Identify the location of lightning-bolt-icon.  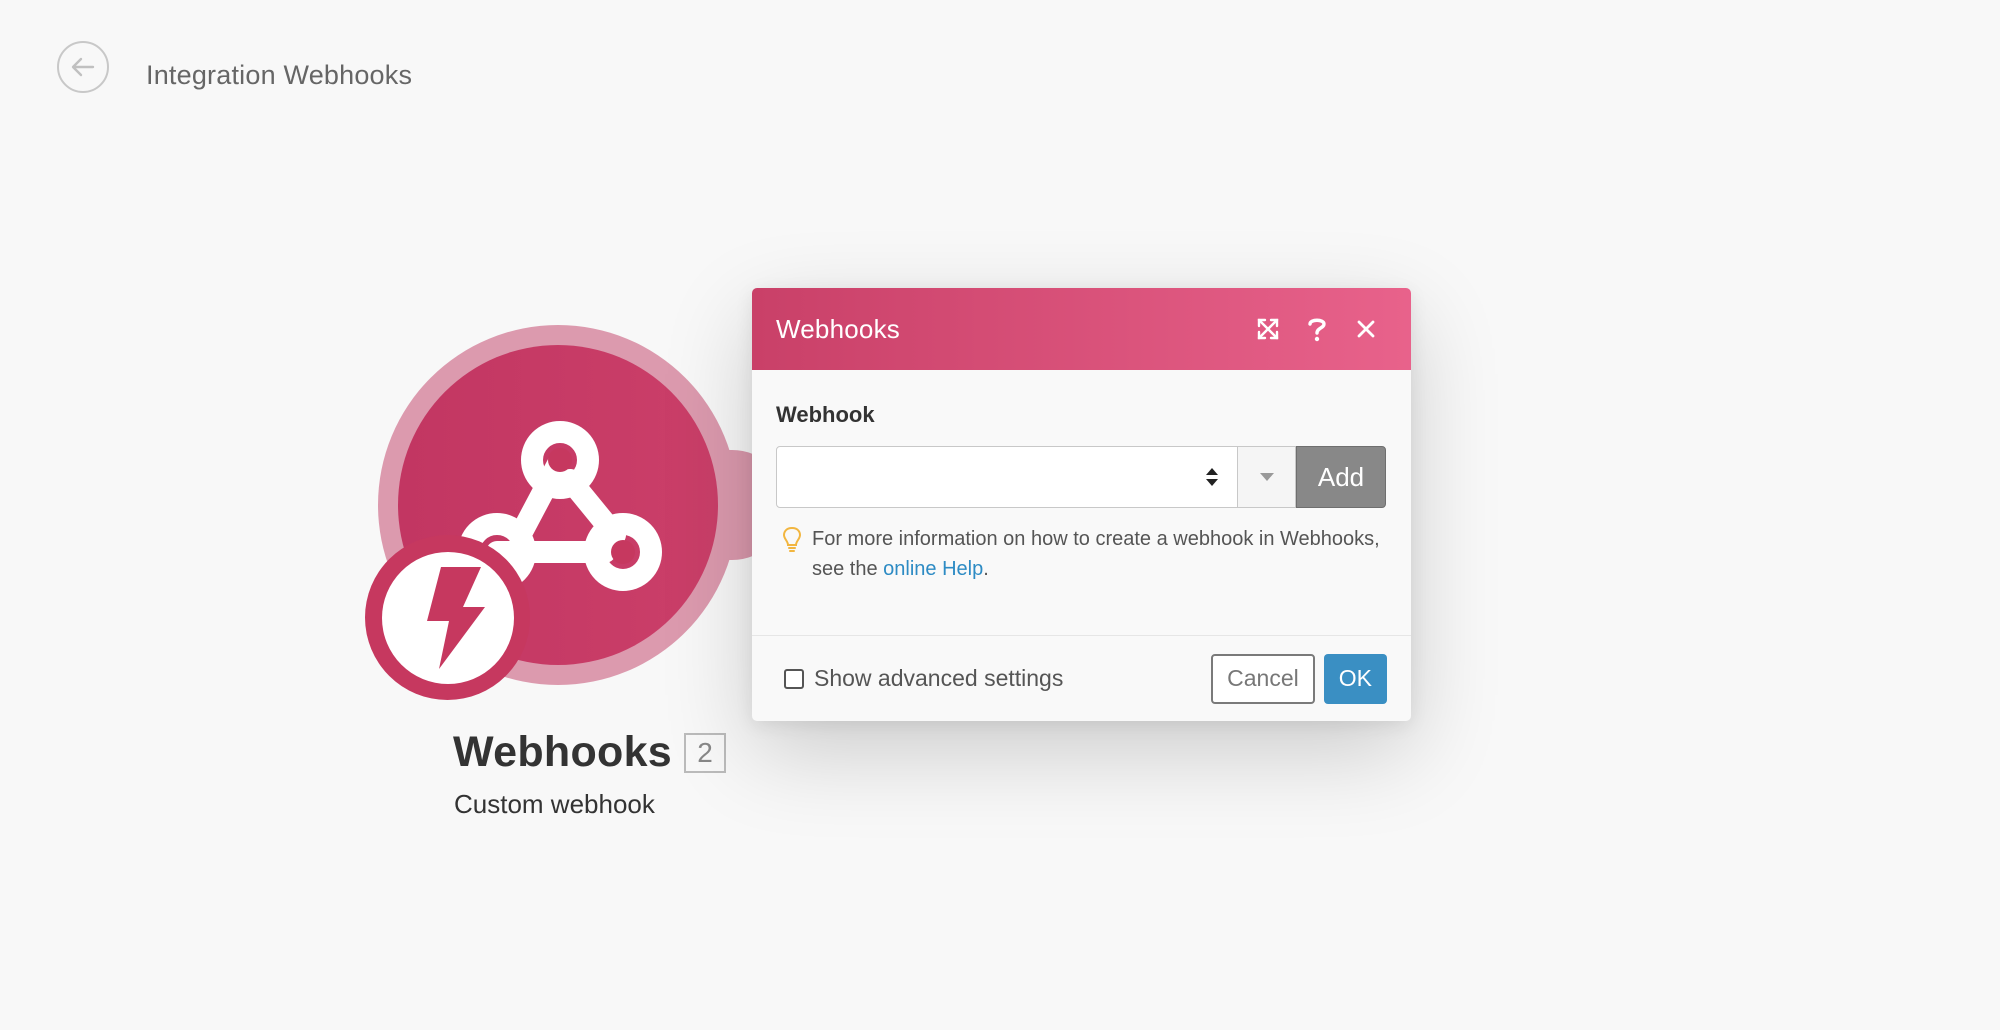
(455, 617).